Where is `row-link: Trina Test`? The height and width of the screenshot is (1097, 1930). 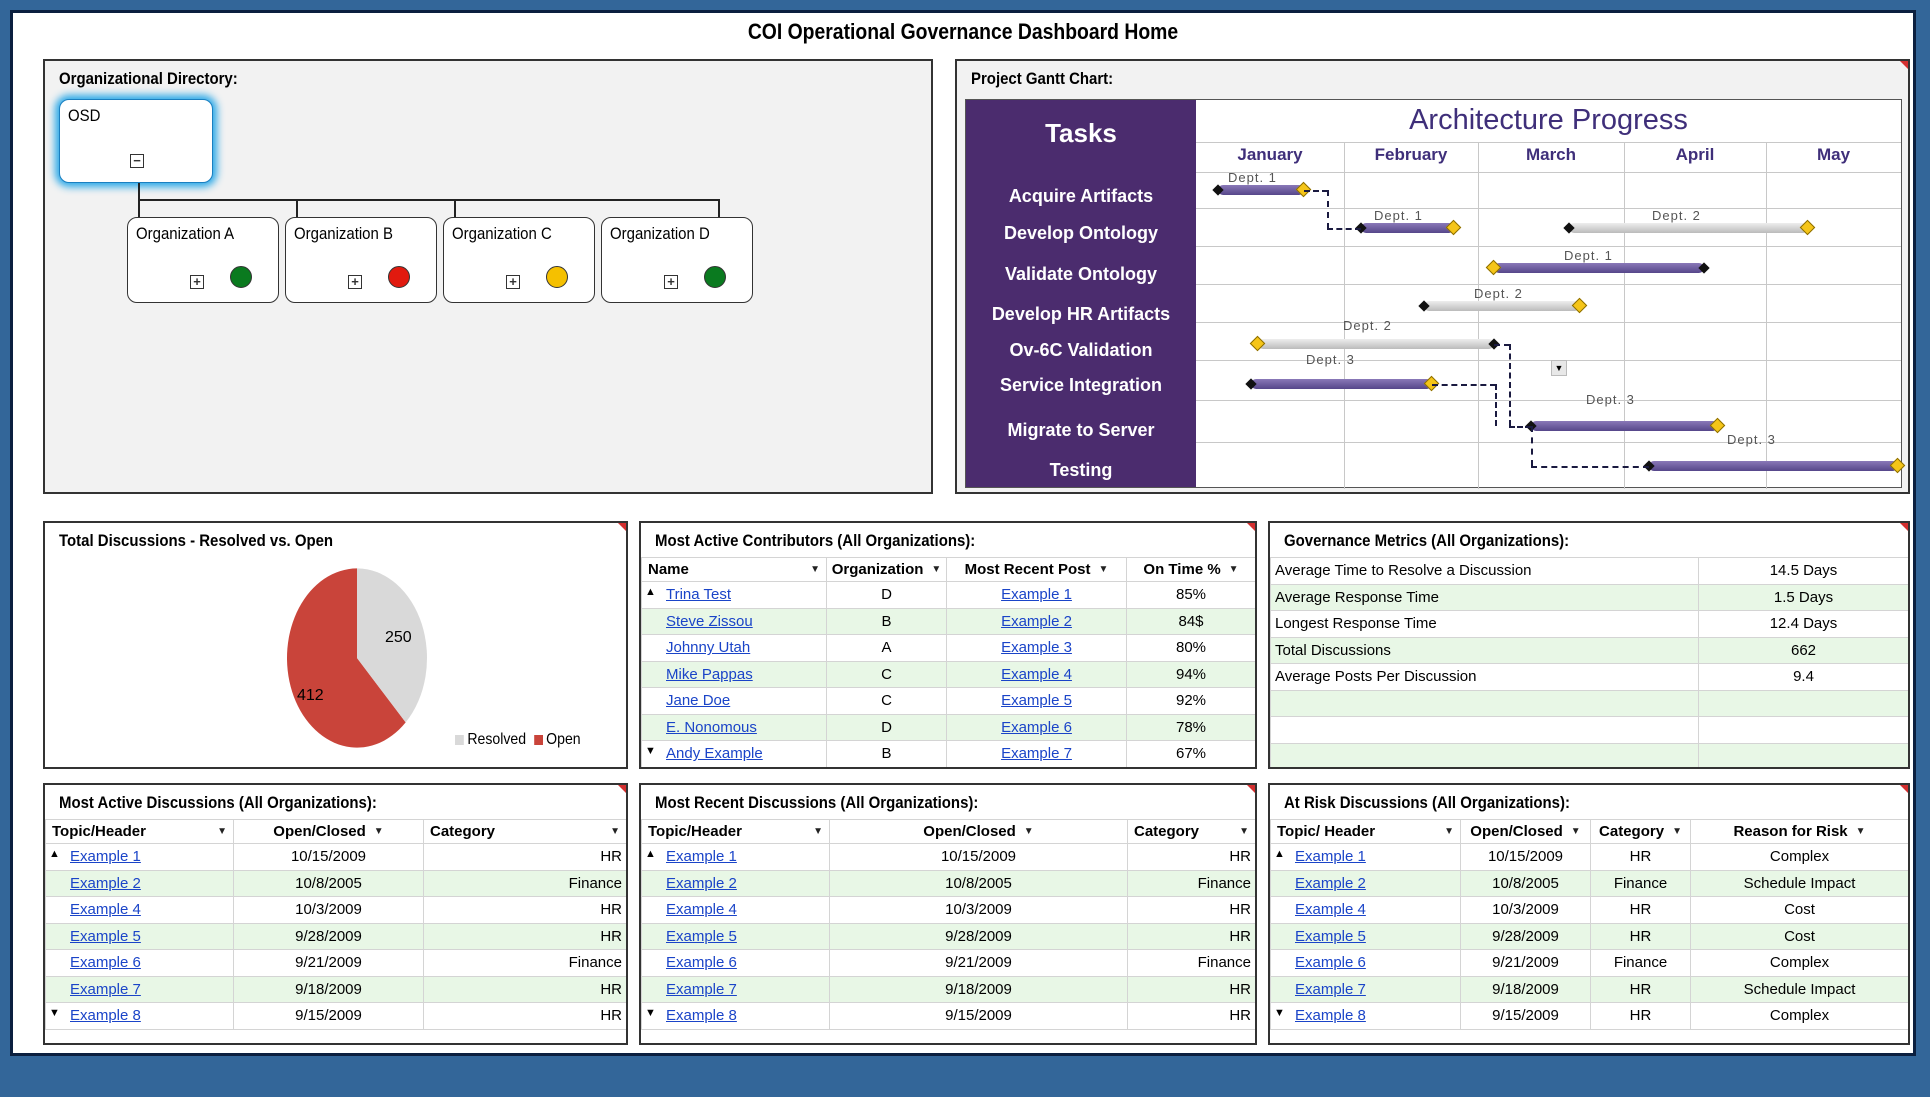
row-link: Trina Test is located at coordinates (698, 594).